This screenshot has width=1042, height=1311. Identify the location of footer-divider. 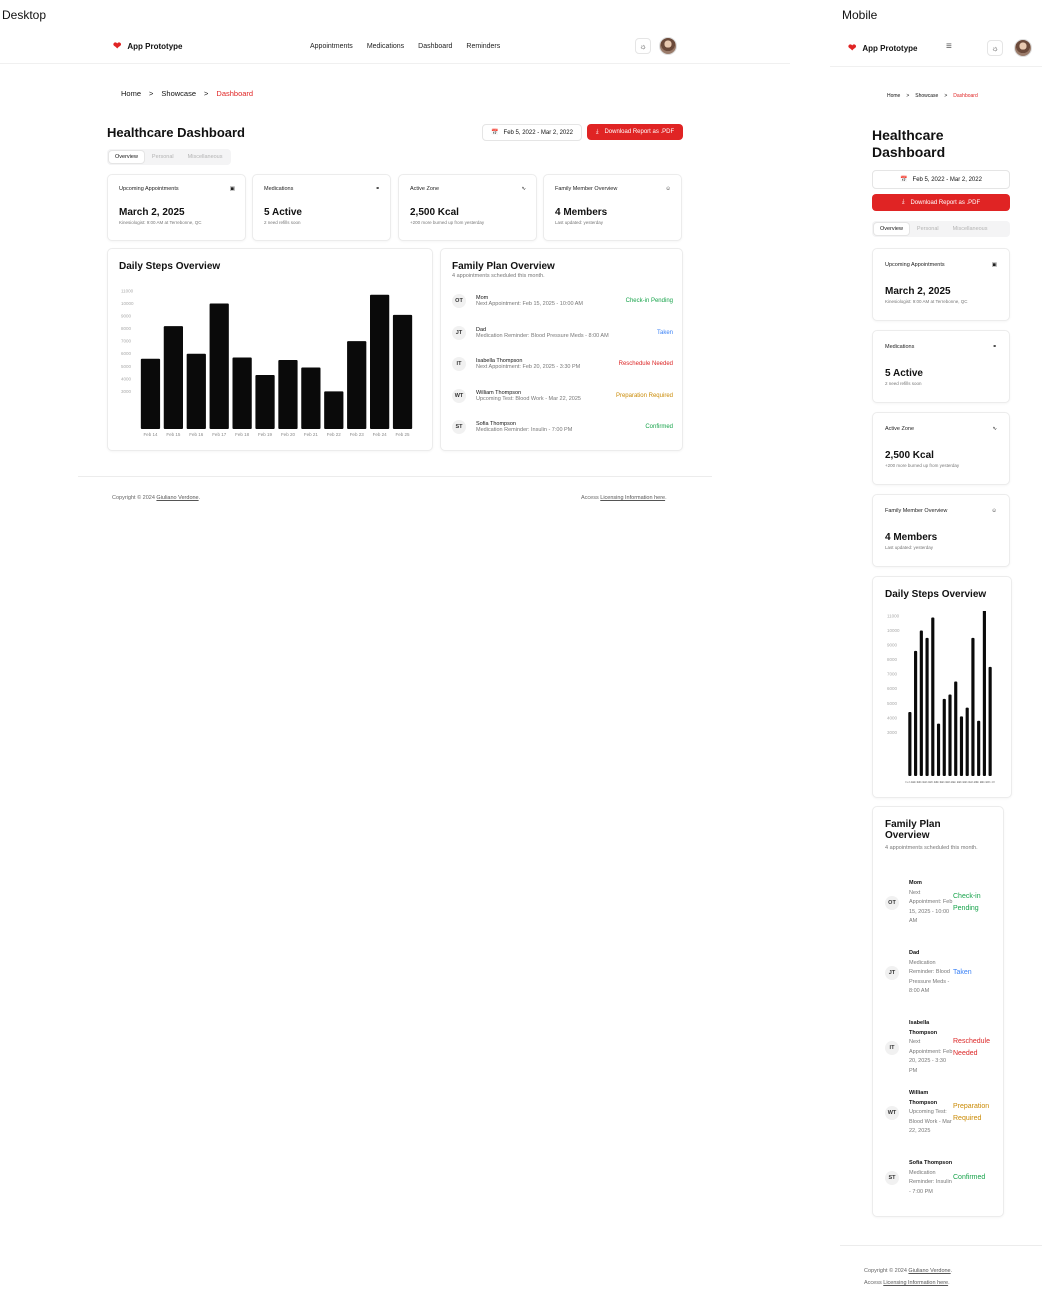
(941, 1245).